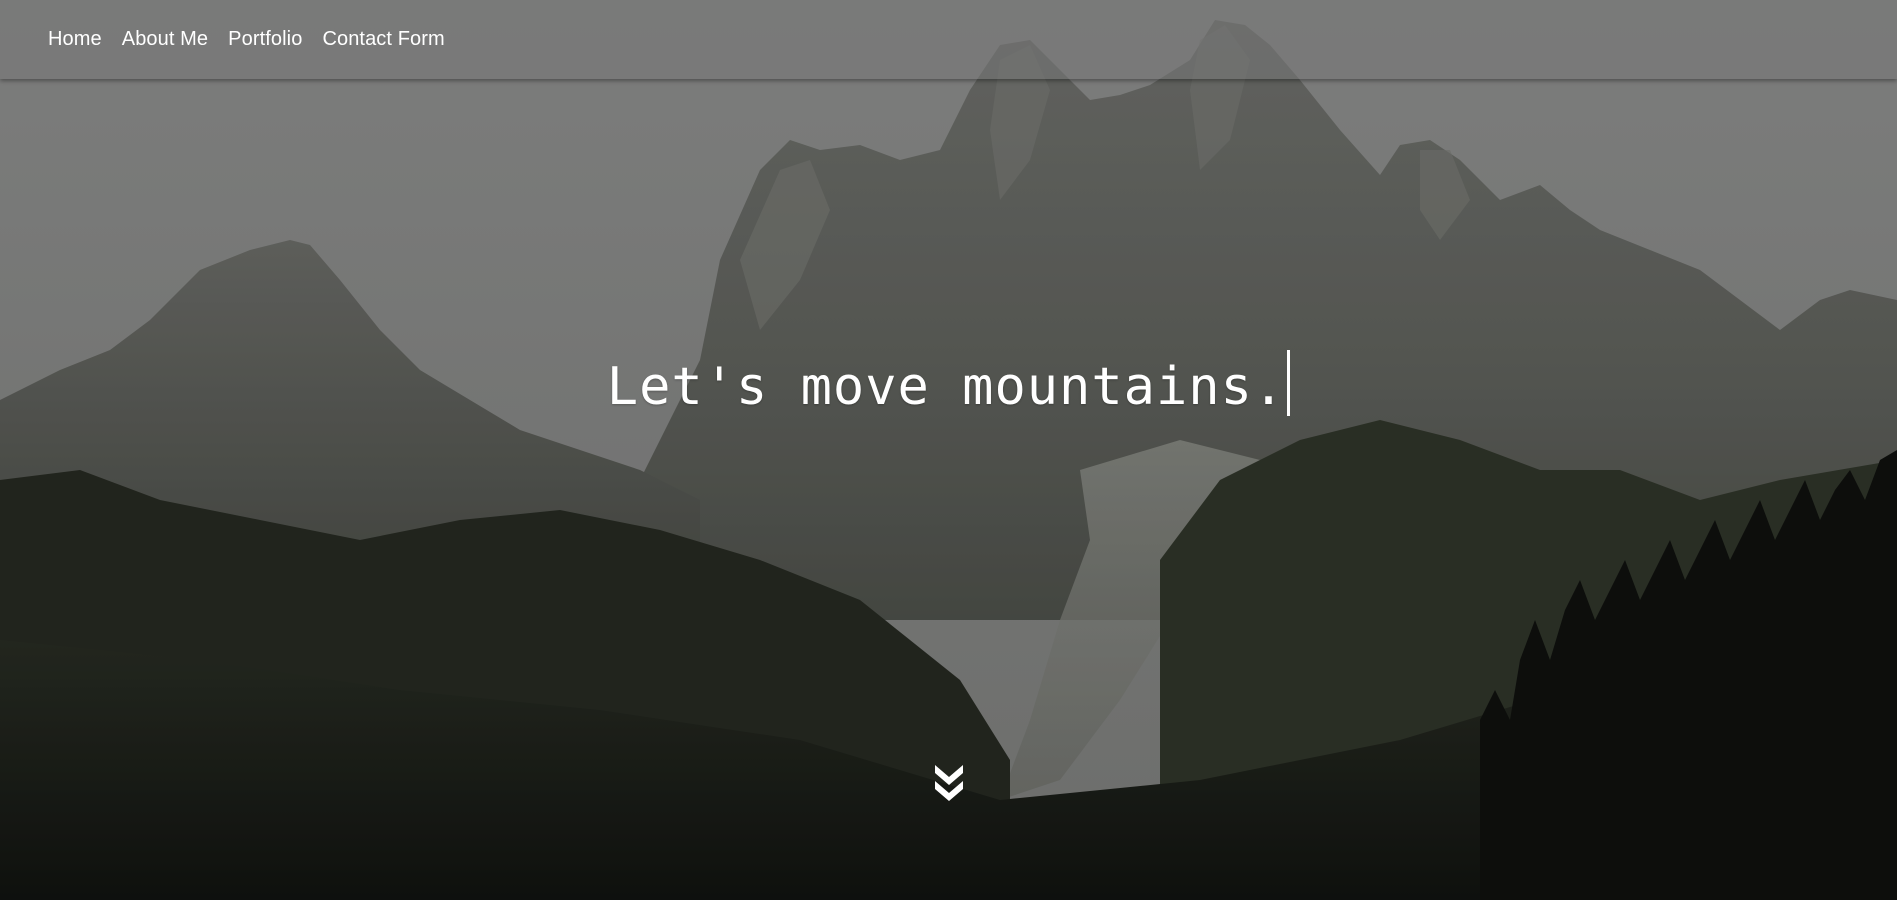  What do you see at coordinates (383, 39) in the screenshot?
I see `nav-link-contact-form: Contact Form` at bounding box center [383, 39].